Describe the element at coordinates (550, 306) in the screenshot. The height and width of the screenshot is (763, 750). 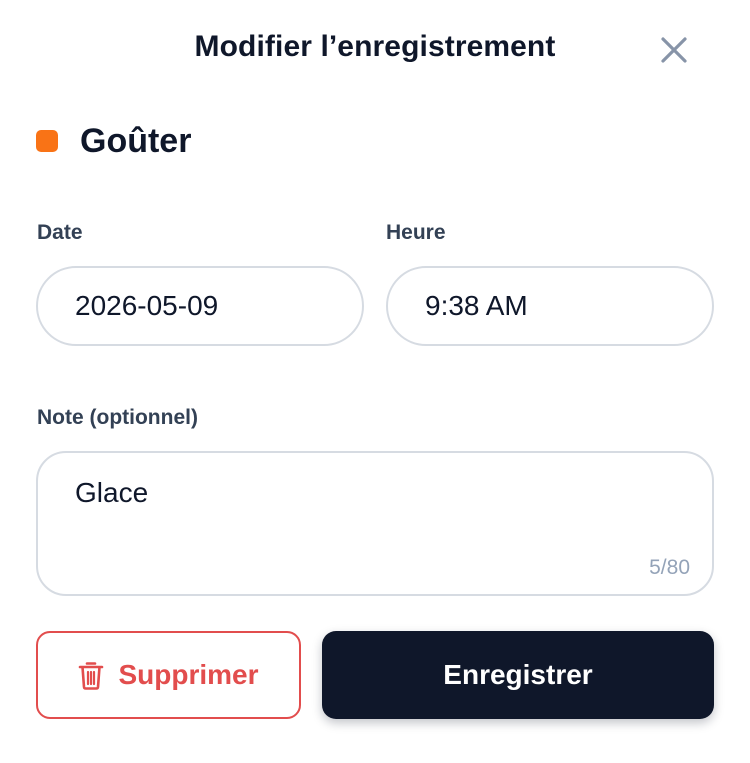
I see `time-field: 9:38 AM` at that location.